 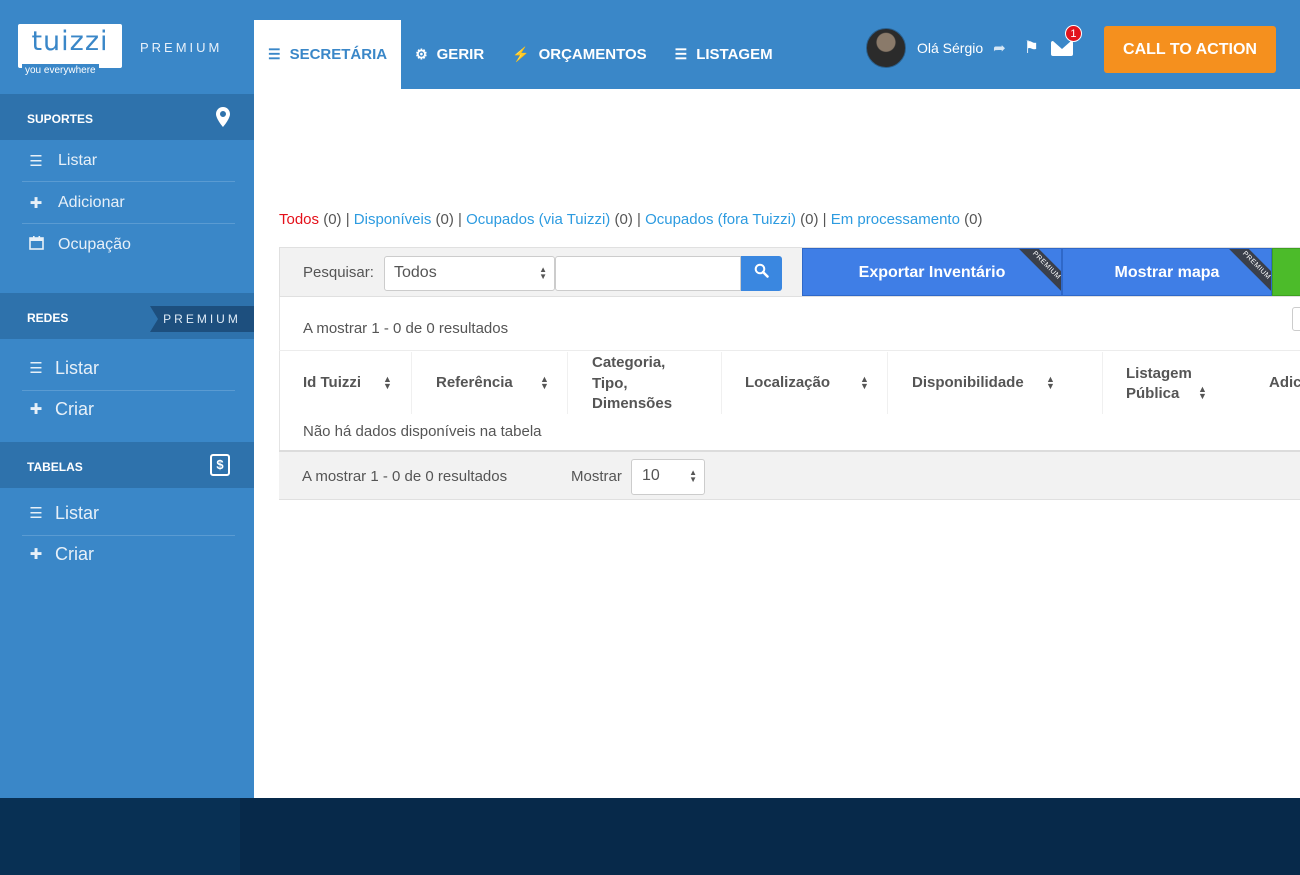 What do you see at coordinates (55, 467) in the screenshot?
I see `section-title: TABELAS` at bounding box center [55, 467].